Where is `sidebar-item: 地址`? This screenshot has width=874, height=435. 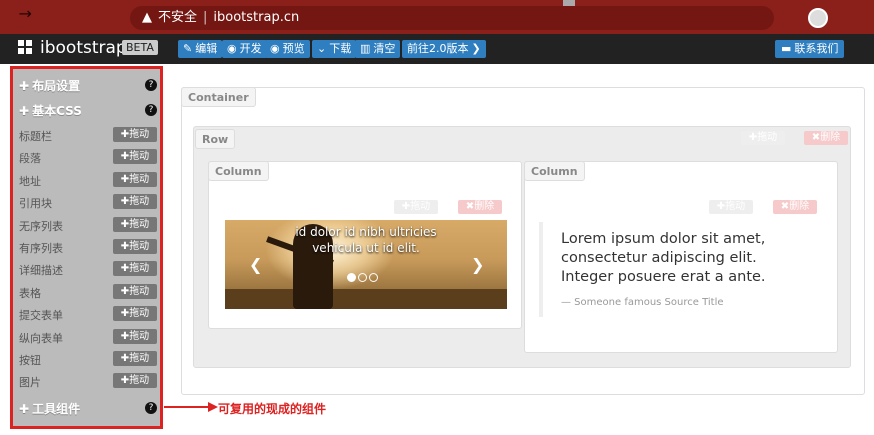
sidebar-item: 地址 is located at coordinates (30, 181).